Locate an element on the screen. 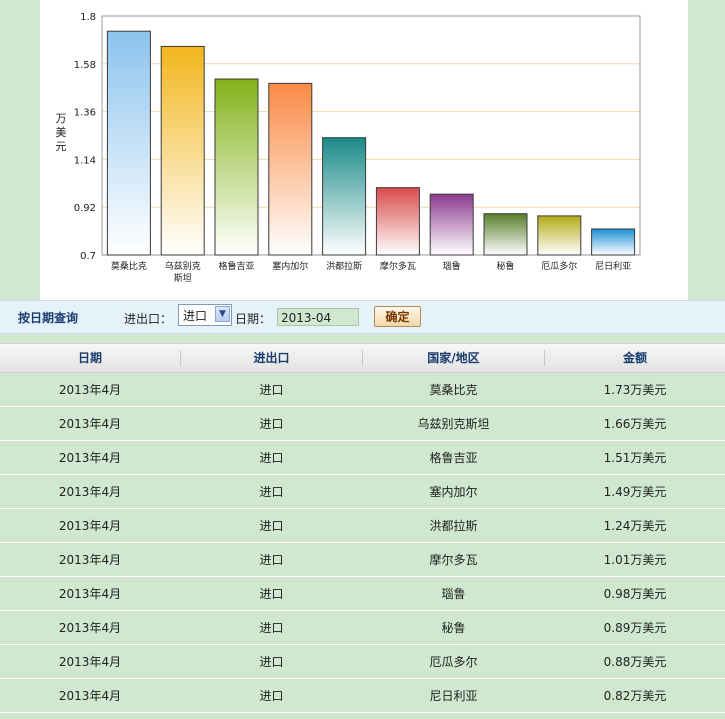 This screenshot has height=719, width=725. cell-amount: 1.49万美元 is located at coordinates (635, 492).